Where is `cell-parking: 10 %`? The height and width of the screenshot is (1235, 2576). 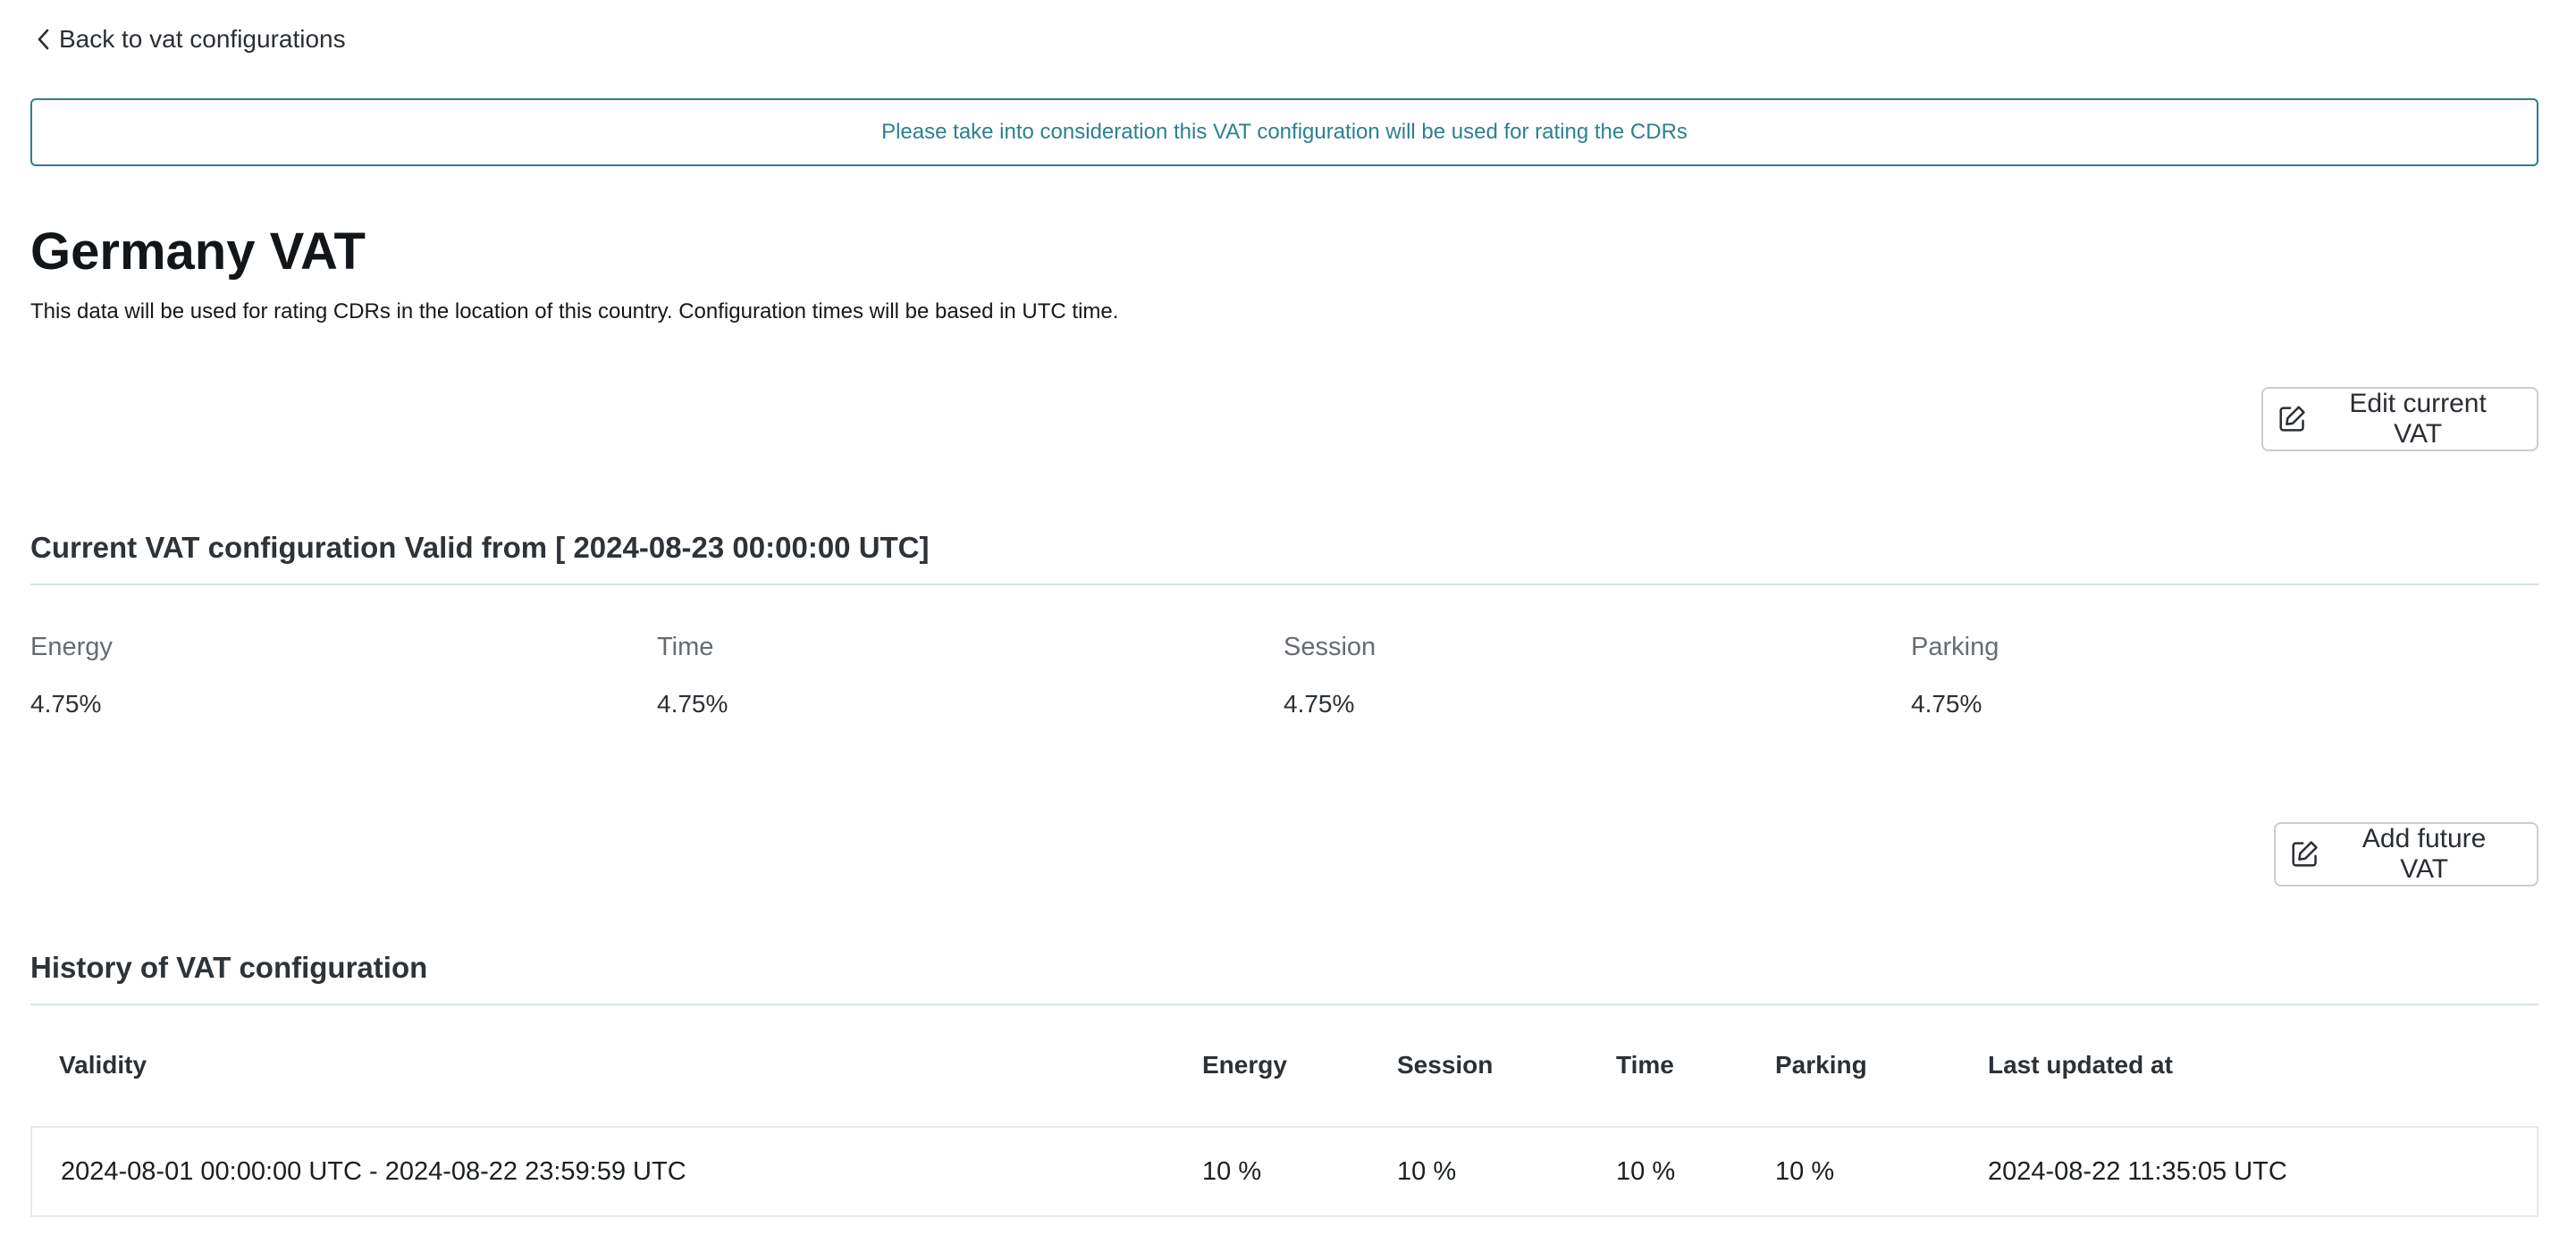 cell-parking: 10 % is located at coordinates (1805, 1171).